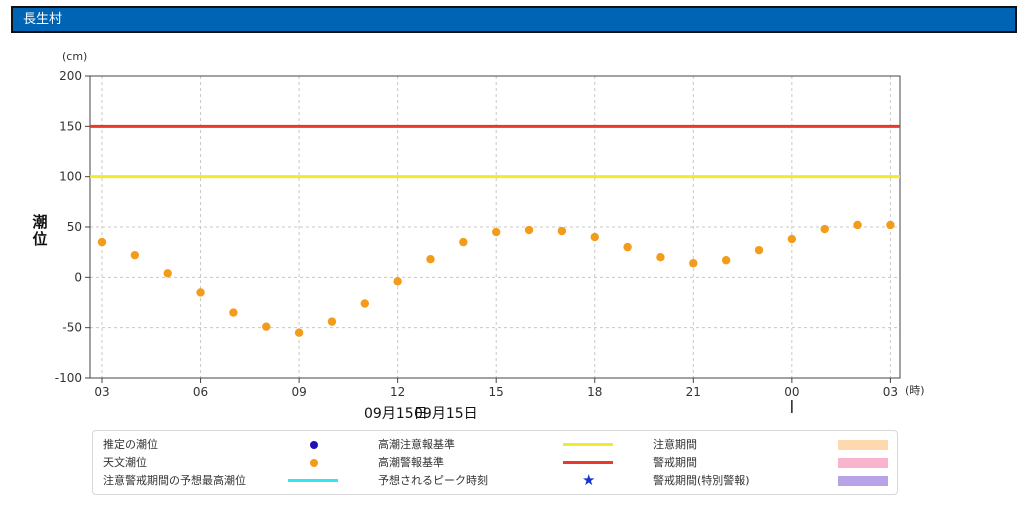 The height and width of the screenshot is (510, 1024). What do you see at coordinates (200, 392) in the screenshot?
I see `x-tick-label: 06` at bounding box center [200, 392].